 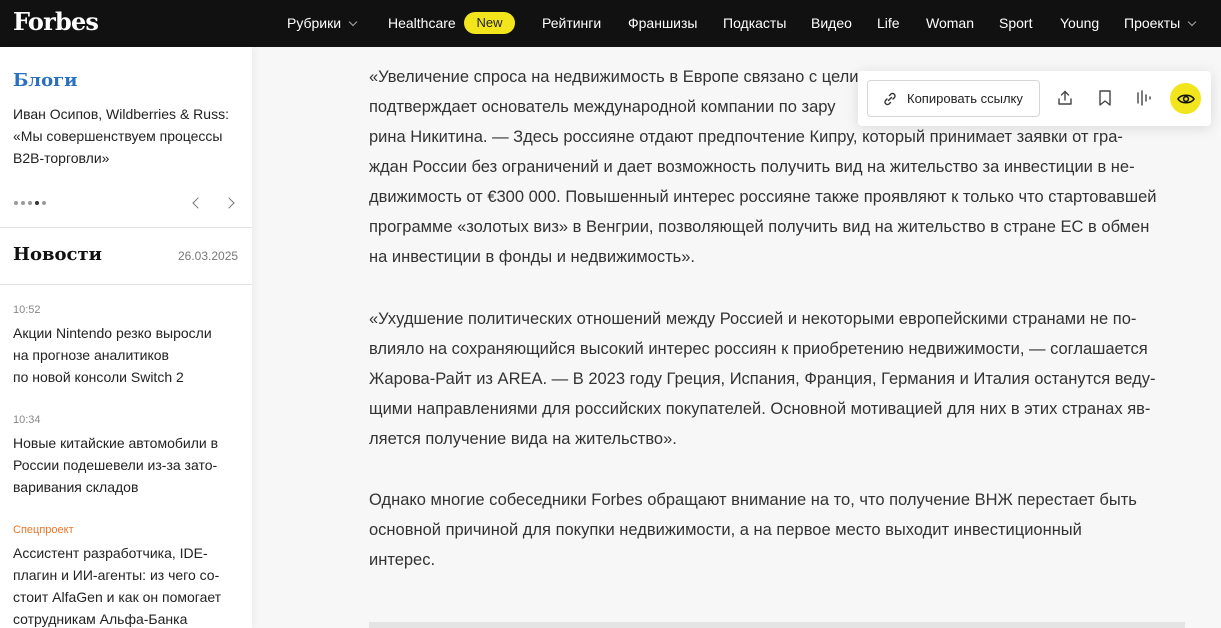 I want to click on paragraph-line: интерес., so click(x=402, y=560).